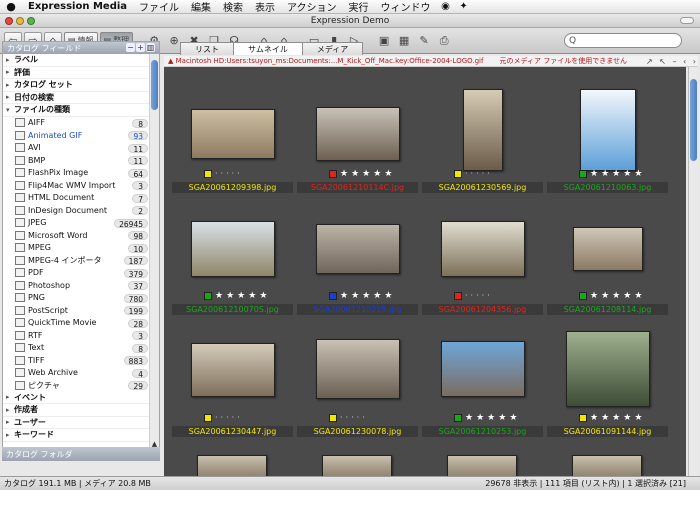 The width and height of the screenshot is (700, 521). Describe the element at coordinates (77, 323) in the screenshot. I see `file-type-item: QuickTime Movie 28` at that location.